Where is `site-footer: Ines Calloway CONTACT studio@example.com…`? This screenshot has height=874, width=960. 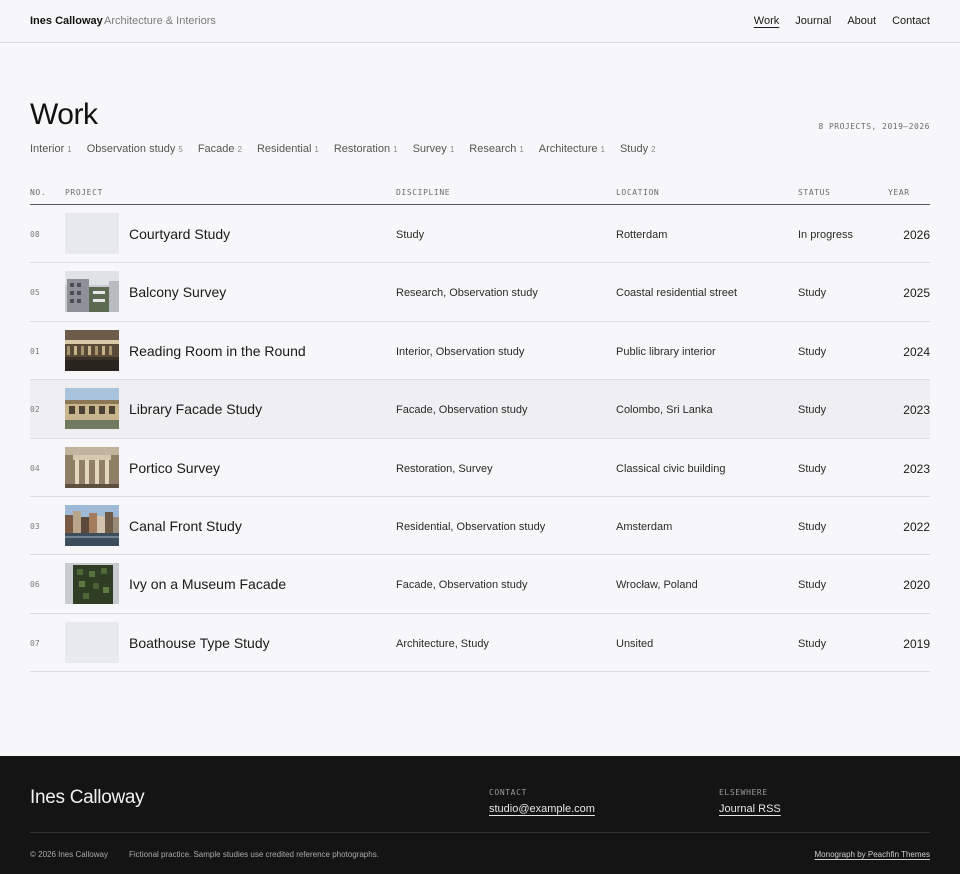
site-footer: Ines Calloway CONTACT studio@example.com… is located at coordinates (480, 815).